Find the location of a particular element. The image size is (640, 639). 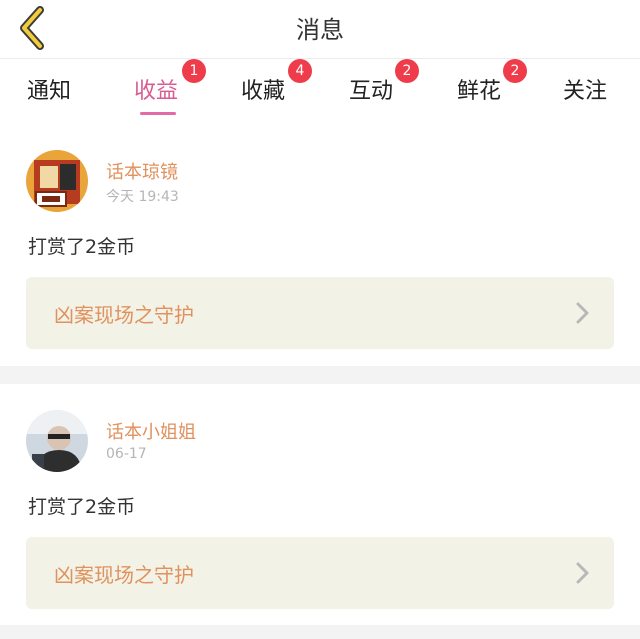

tab-notice: 通知 is located at coordinates (49, 89).